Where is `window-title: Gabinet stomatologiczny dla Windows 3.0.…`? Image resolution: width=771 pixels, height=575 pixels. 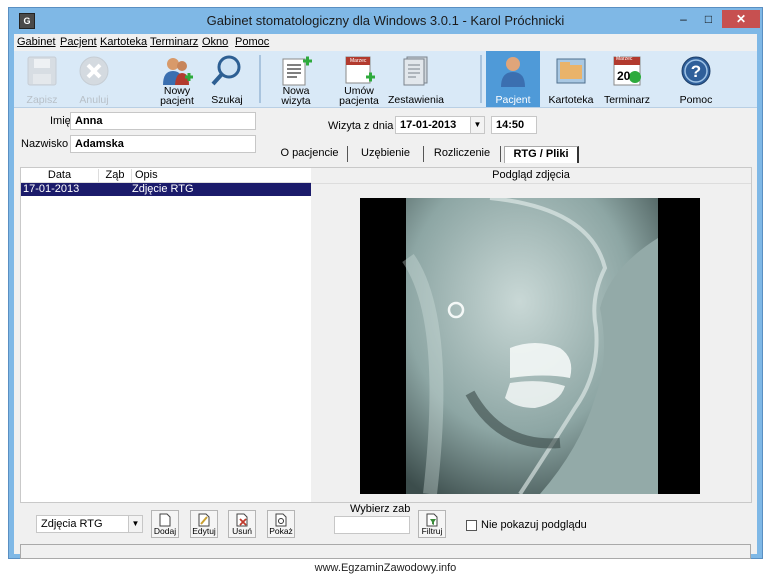
window-title: Gabinet stomatologiczny dla Windows 3.0.… is located at coordinates (385, 20).